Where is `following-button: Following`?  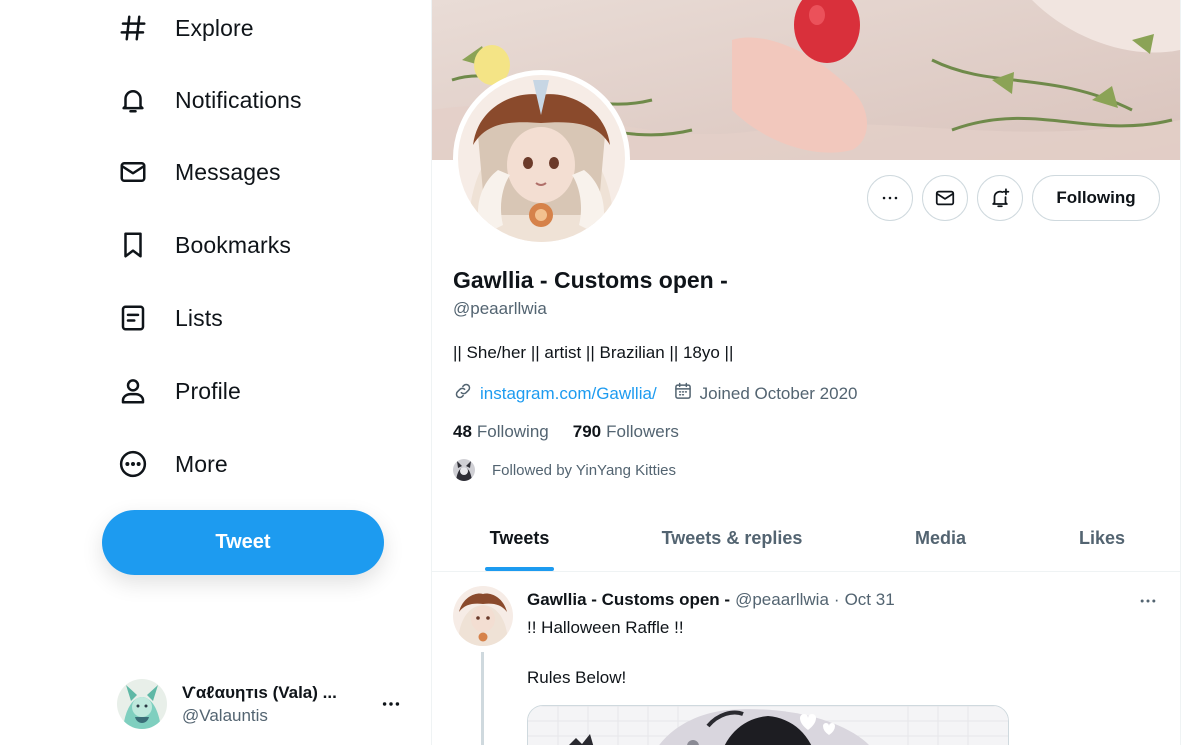
following-button: Following is located at coordinates (1096, 198).